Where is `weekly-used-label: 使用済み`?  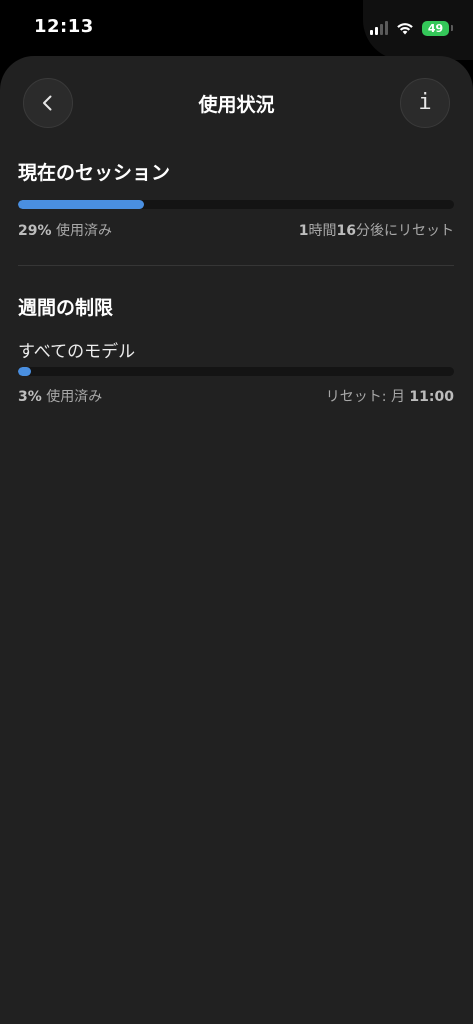
weekly-used-label: 使用済み is located at coordinates (72, 397).